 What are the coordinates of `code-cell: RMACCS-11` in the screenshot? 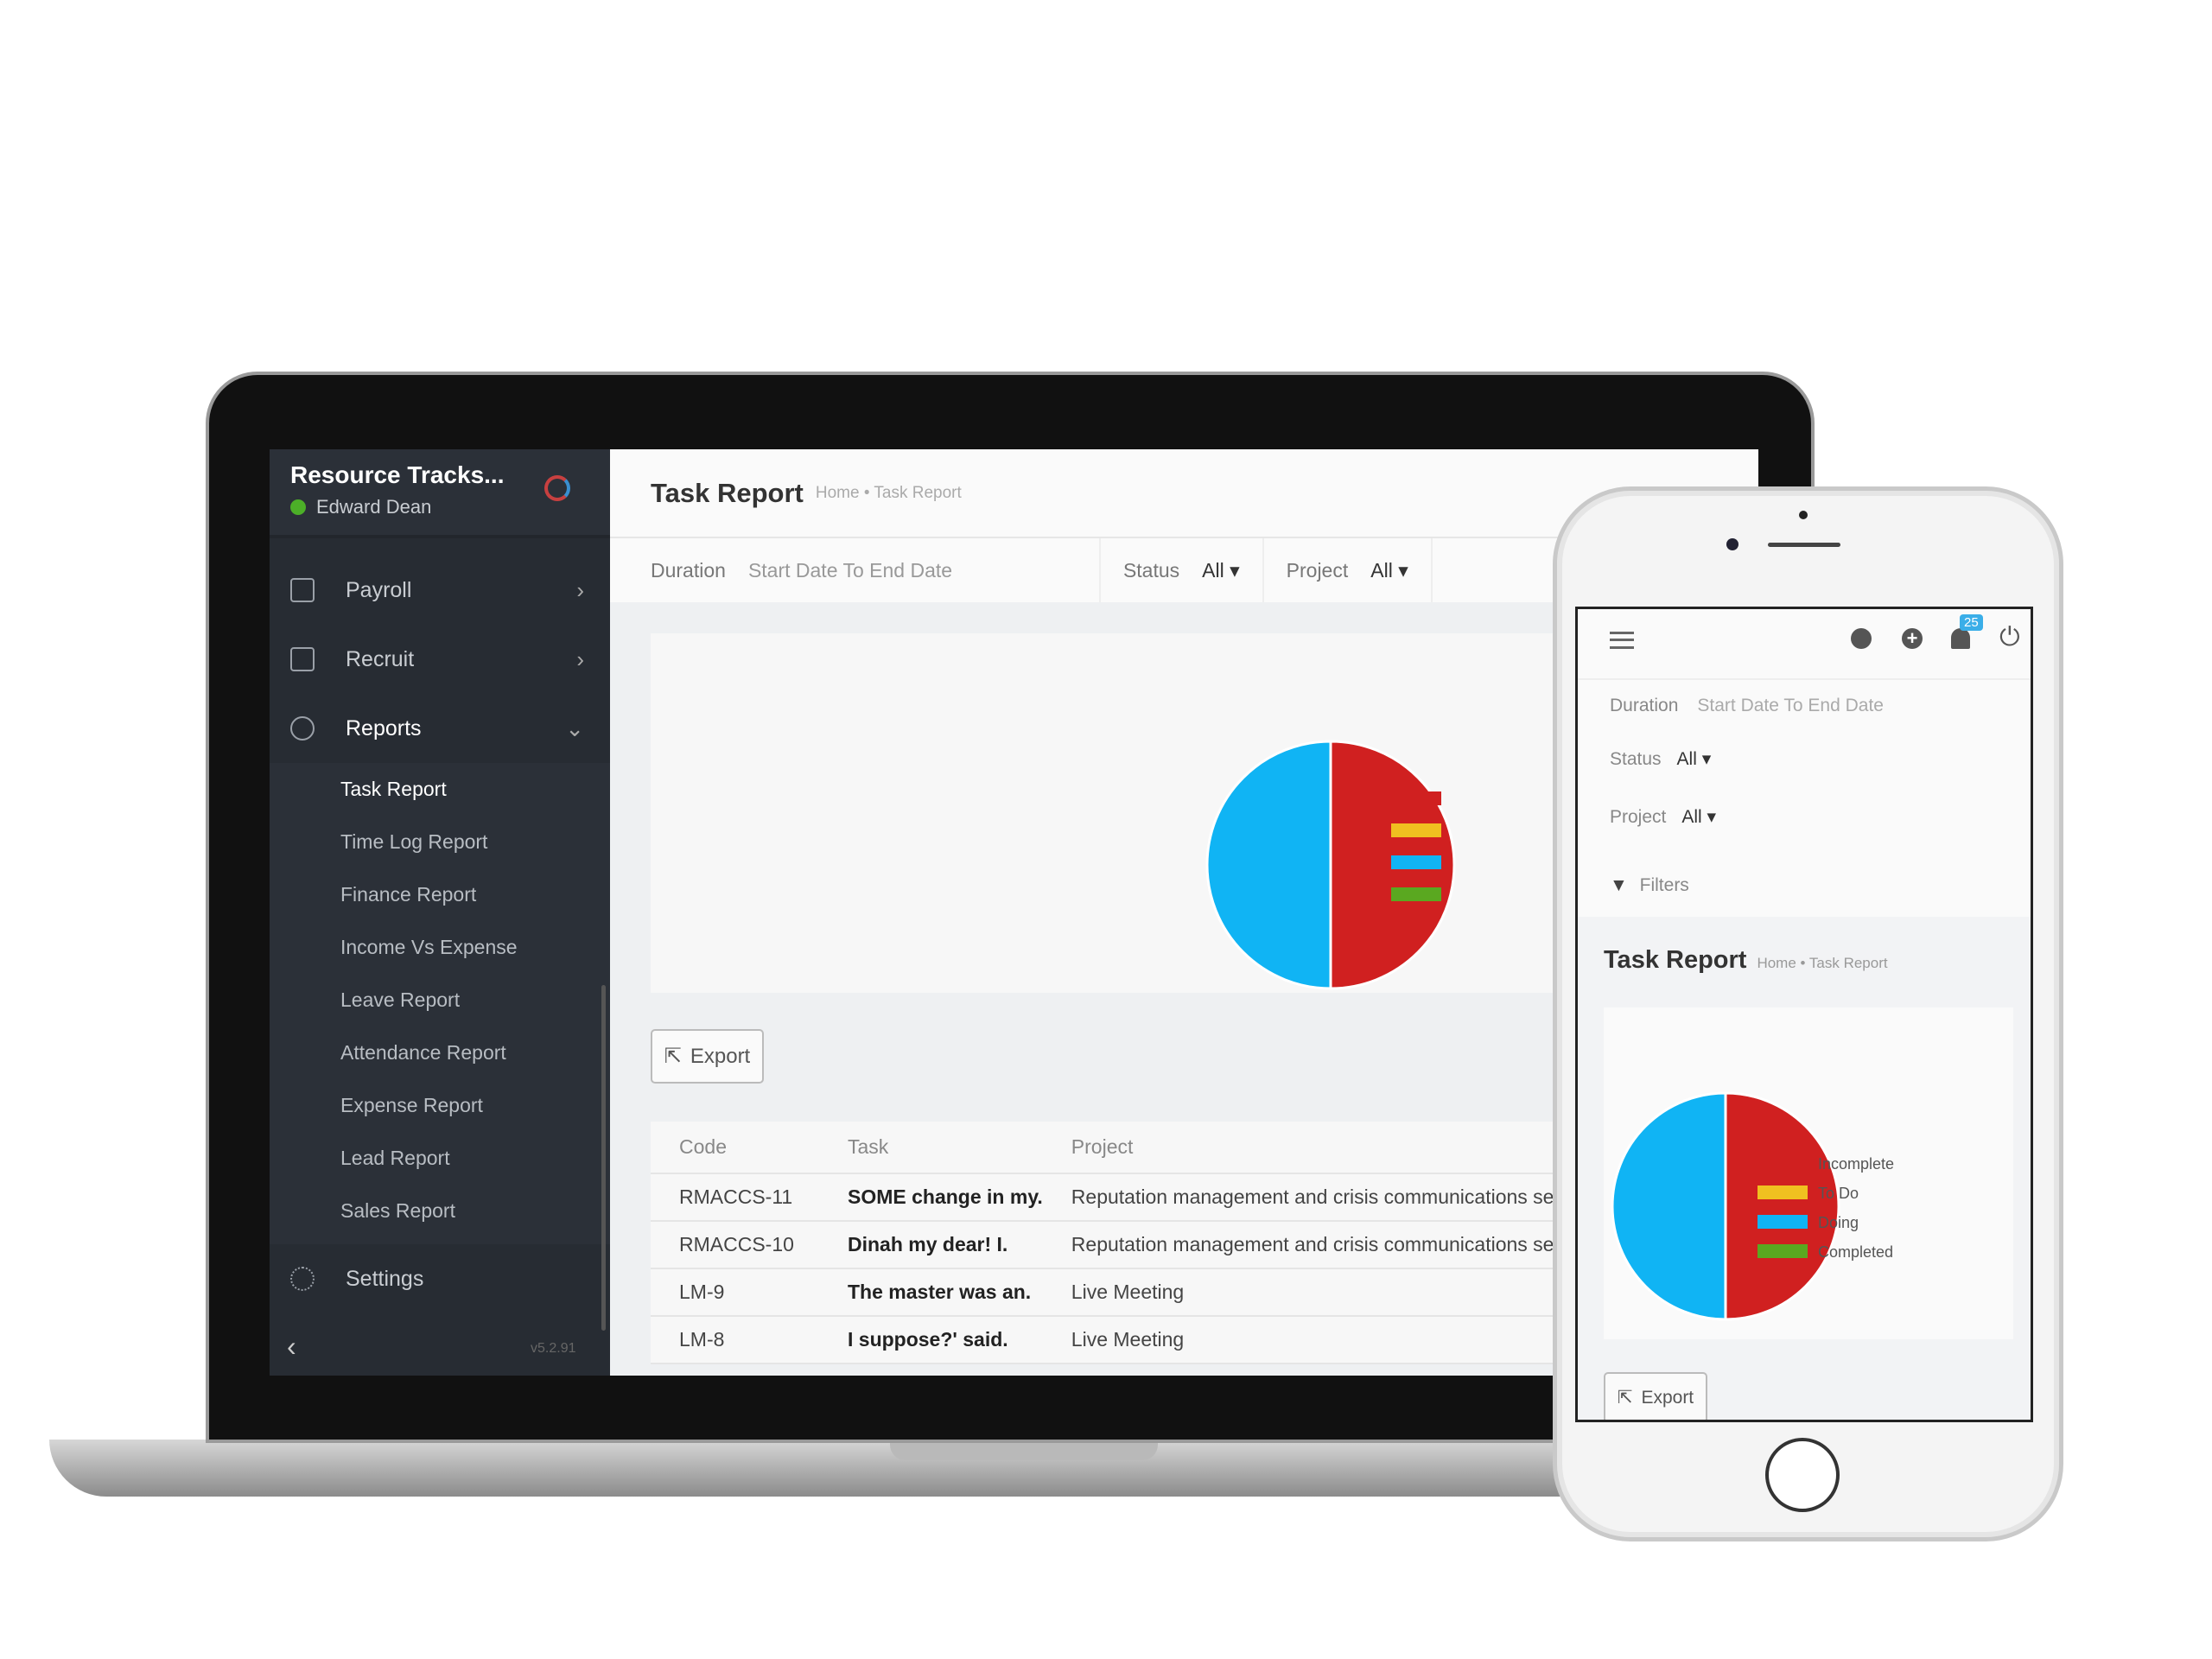 It's located at (736, 1196).